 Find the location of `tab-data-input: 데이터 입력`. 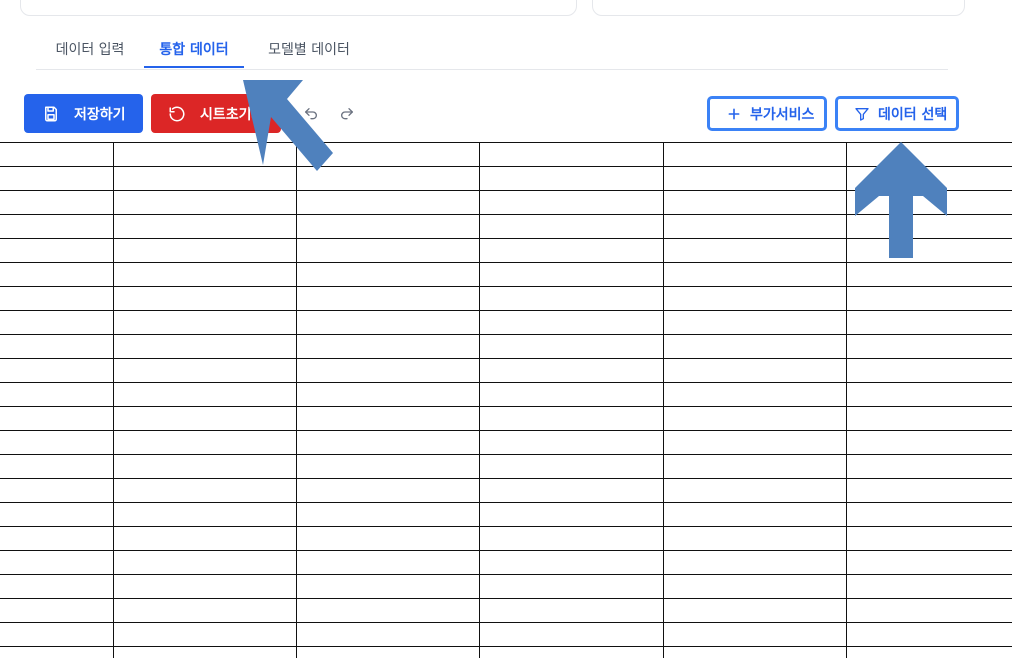

tab-data-input: 데이터 입력 is located at coordinates (90, 50).